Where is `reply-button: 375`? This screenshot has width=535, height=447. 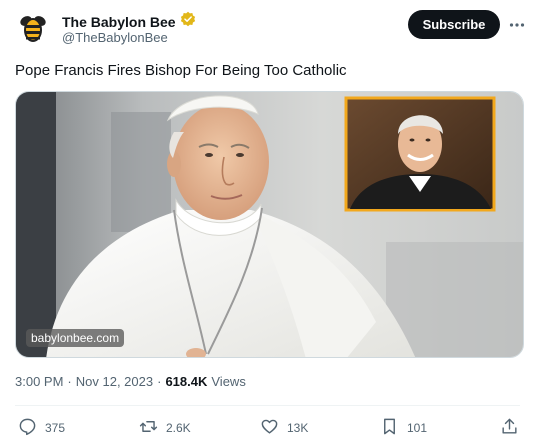
reply-button: 375 is located at coordinates (41, 428).